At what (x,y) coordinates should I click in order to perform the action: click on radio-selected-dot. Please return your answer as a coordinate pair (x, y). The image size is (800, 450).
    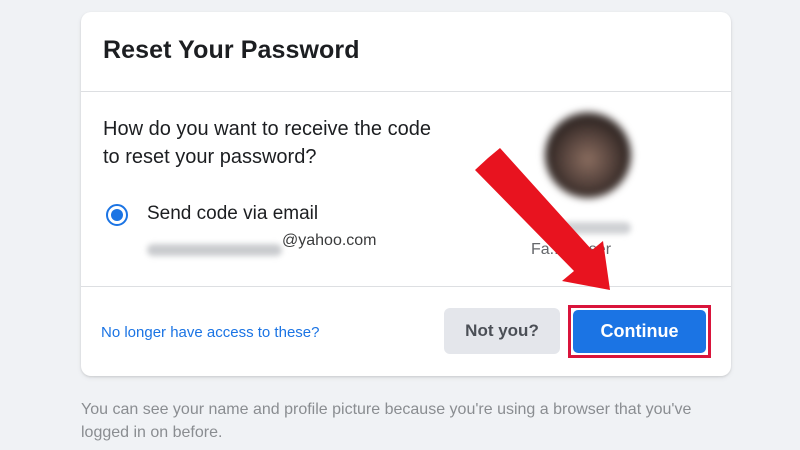
    Looking at the image, I should click on (117, 215).